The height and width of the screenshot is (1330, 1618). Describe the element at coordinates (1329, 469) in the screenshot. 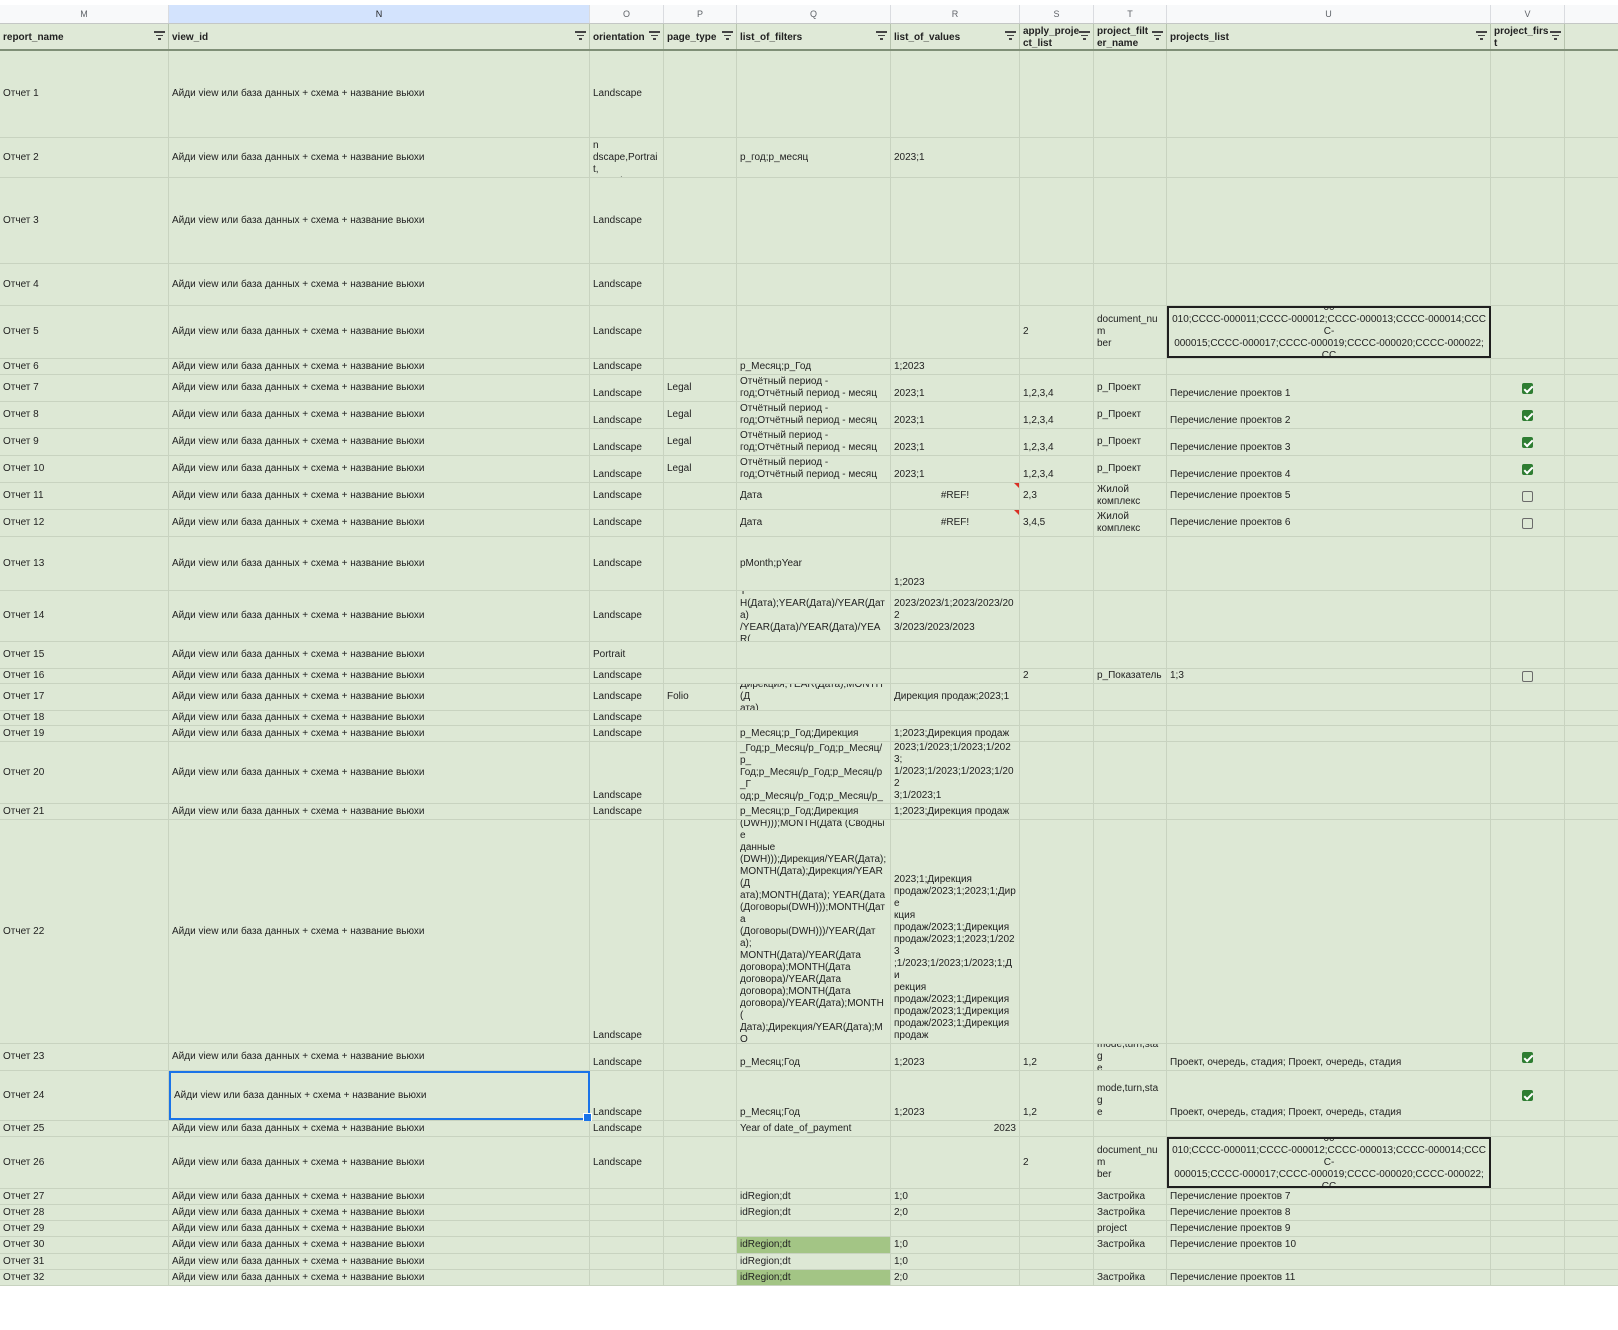

I see `cell-projects-list: Перечисление проектов 4` at that location.